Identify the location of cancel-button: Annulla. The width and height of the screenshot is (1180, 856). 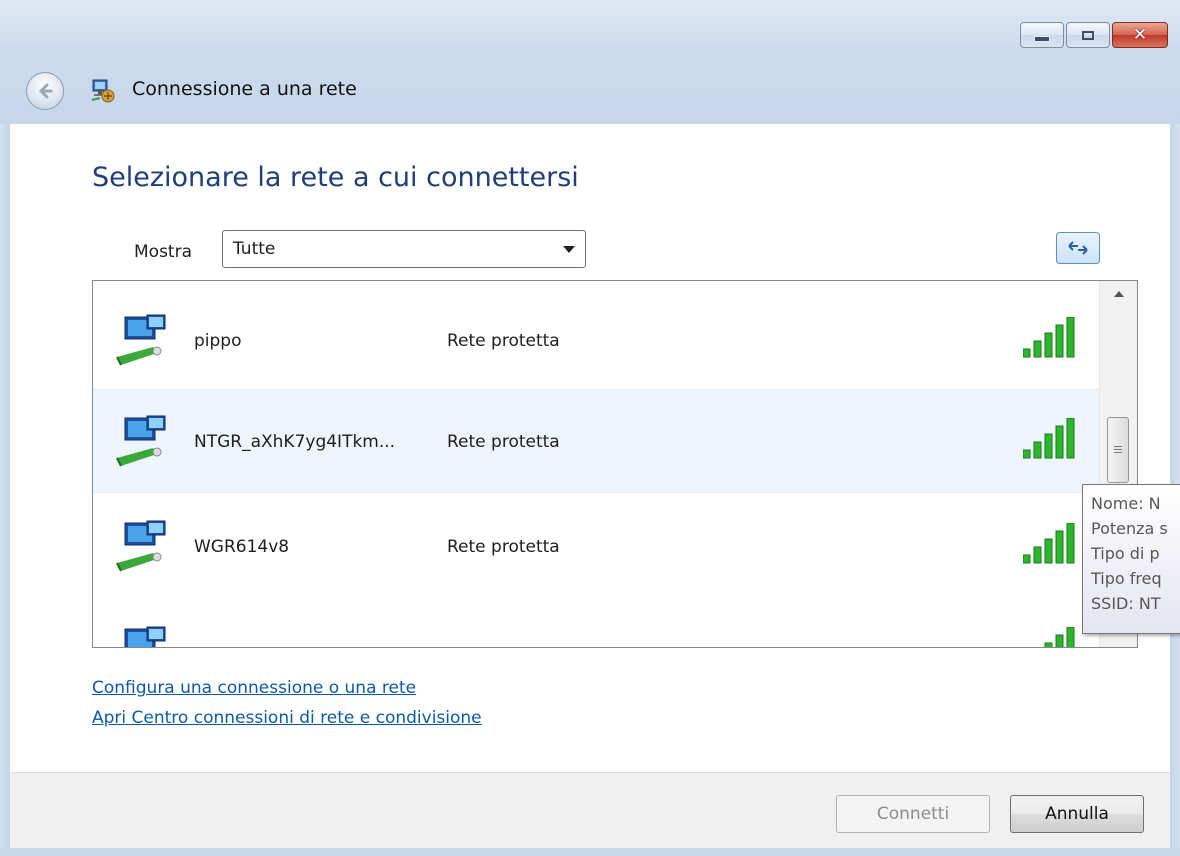
(1077, 814).